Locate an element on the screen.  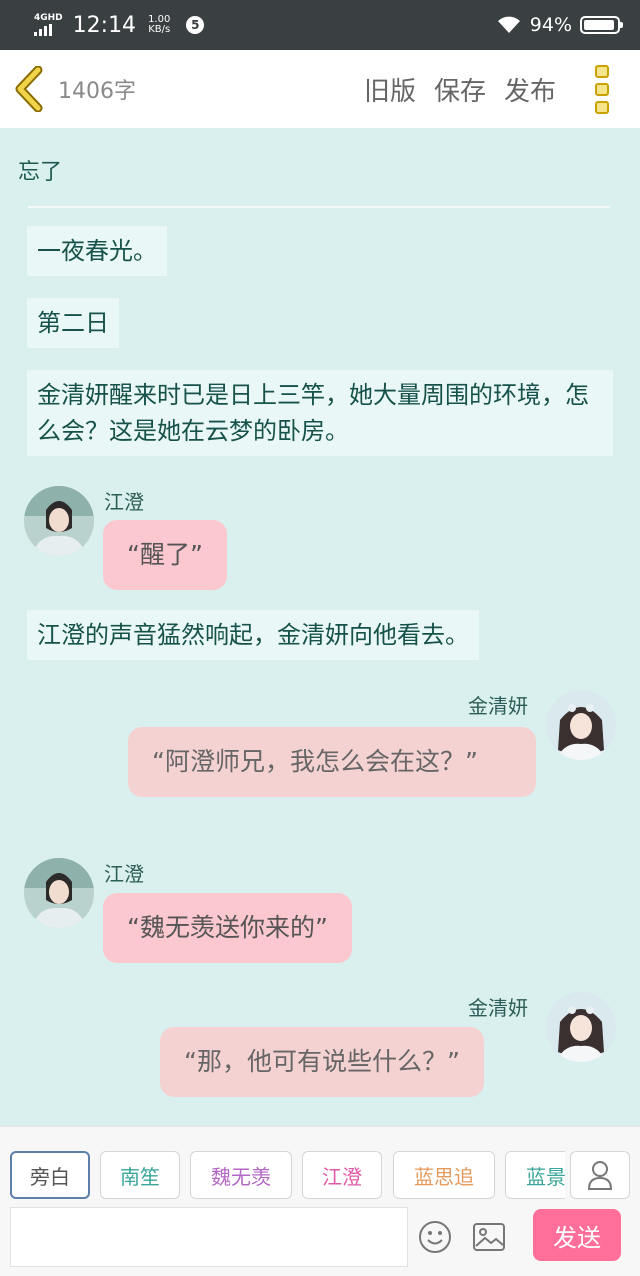
message-bubble: “那，他可有说些什么？” is located at coordinates (322, 1062).